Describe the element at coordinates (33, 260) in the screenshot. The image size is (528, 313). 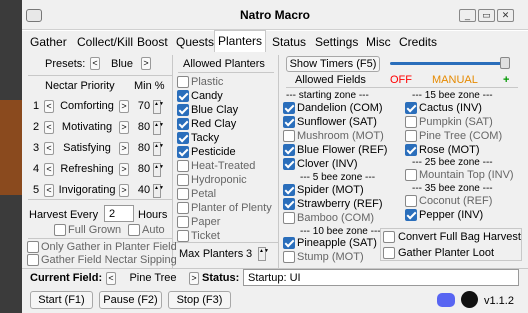
I see `gather-nectar-checkbox` at that location.